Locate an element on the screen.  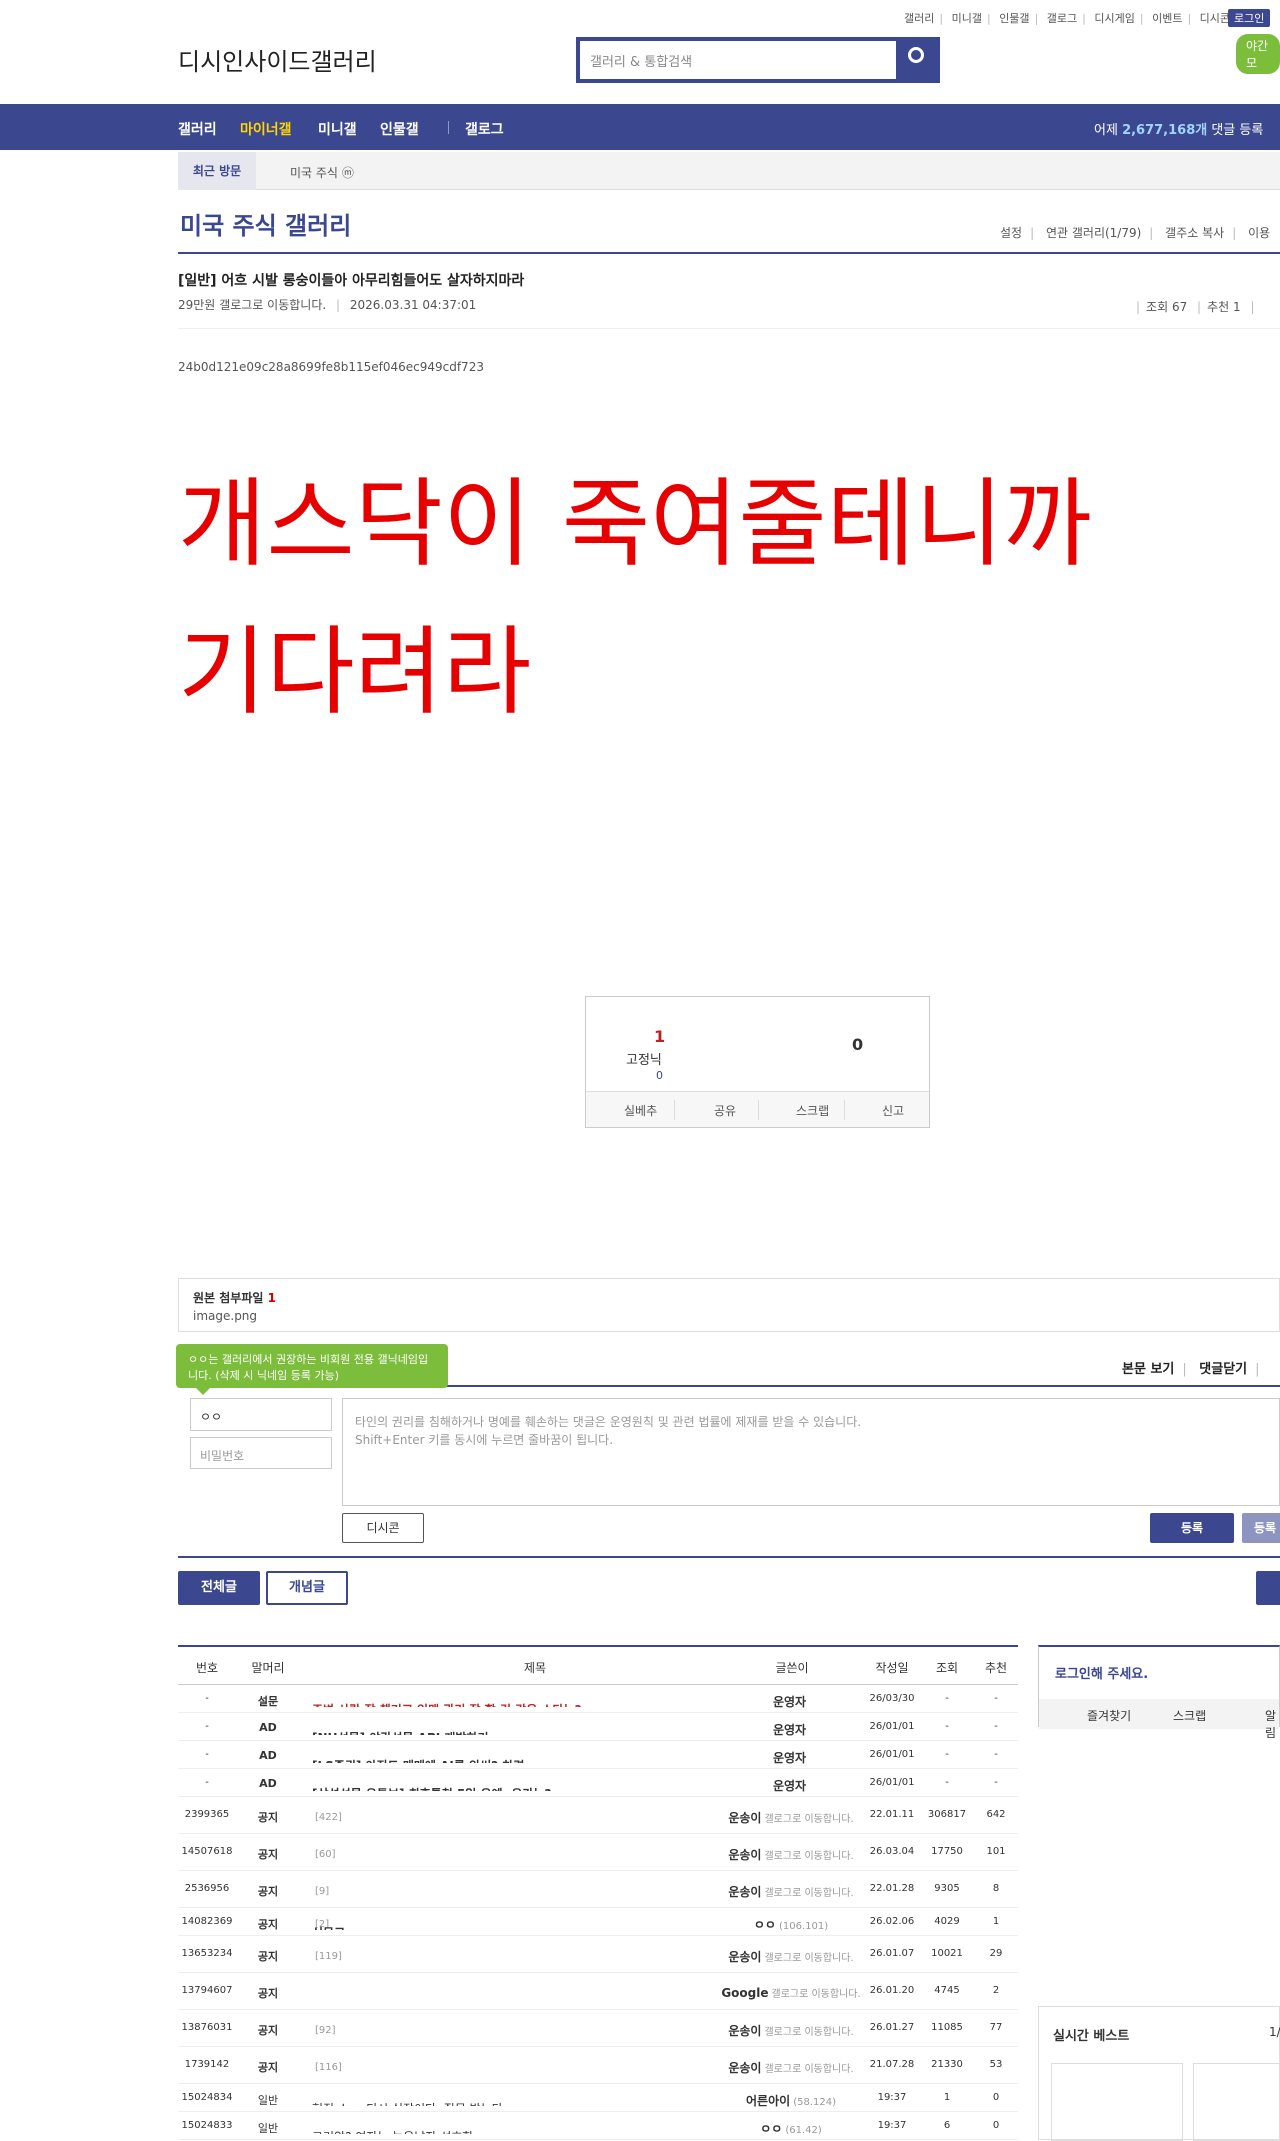
row-title: &#9999 정치글 제보받습니다[119] is located at coordinates (535, 1955).